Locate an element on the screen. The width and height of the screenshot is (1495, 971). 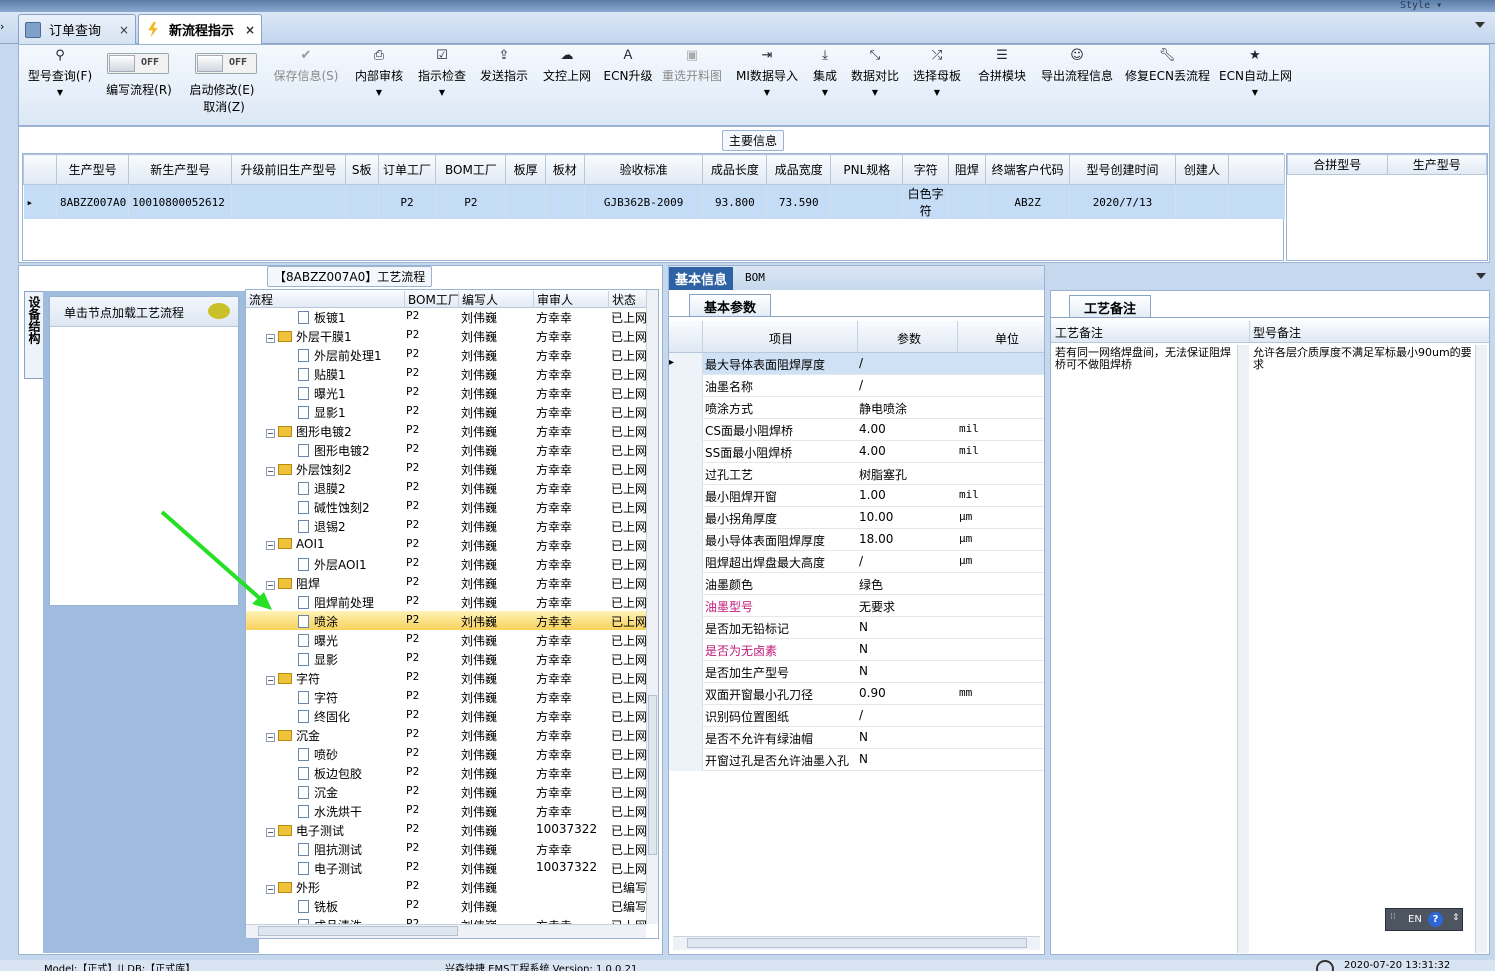
cancel-button: 取消(Z) is located at coordinates (224, 106).